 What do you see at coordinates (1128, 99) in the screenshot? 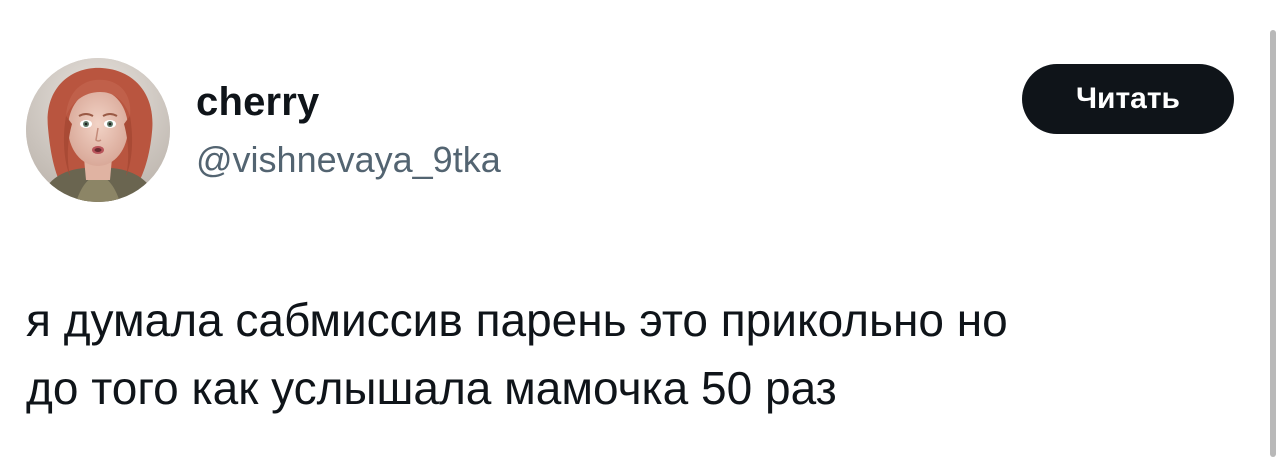
I see `follow-button: Читать` at bounding box center [1128, 99].